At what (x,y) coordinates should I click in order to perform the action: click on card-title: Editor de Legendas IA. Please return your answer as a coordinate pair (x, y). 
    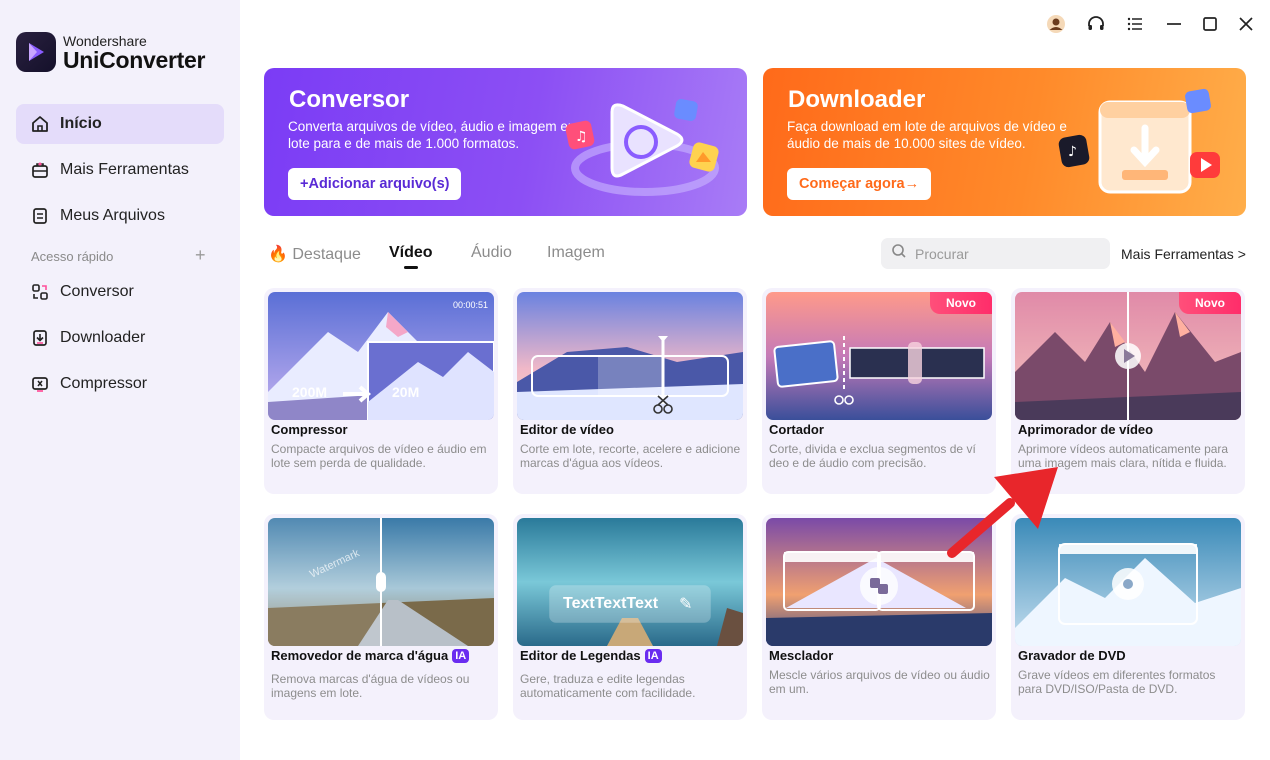
    Looking at the image, I should click on (591, 655).